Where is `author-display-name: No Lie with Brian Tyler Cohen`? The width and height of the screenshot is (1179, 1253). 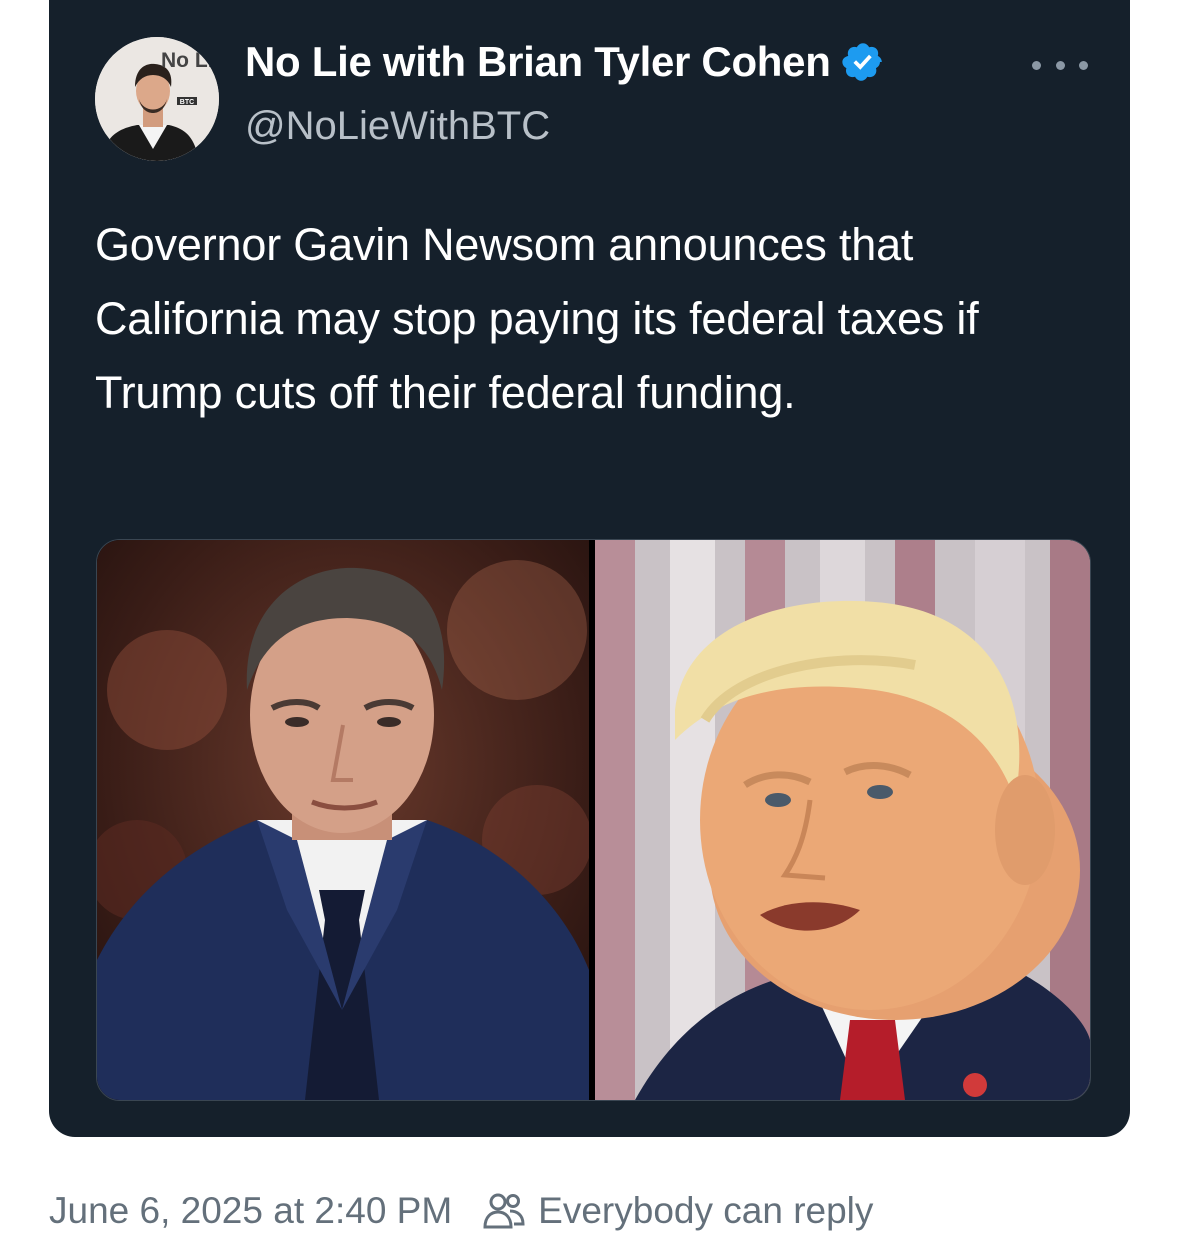
author-display-name: No Lie with Brian Tyler Cohen is located at coordinates (538, 62).